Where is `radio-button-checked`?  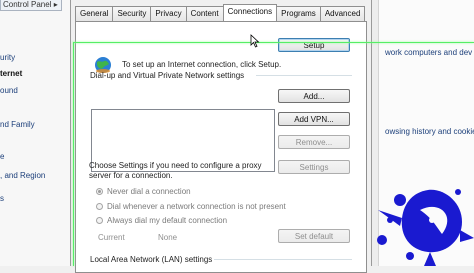 radio-button-checked is located at coordinates (99, 191).